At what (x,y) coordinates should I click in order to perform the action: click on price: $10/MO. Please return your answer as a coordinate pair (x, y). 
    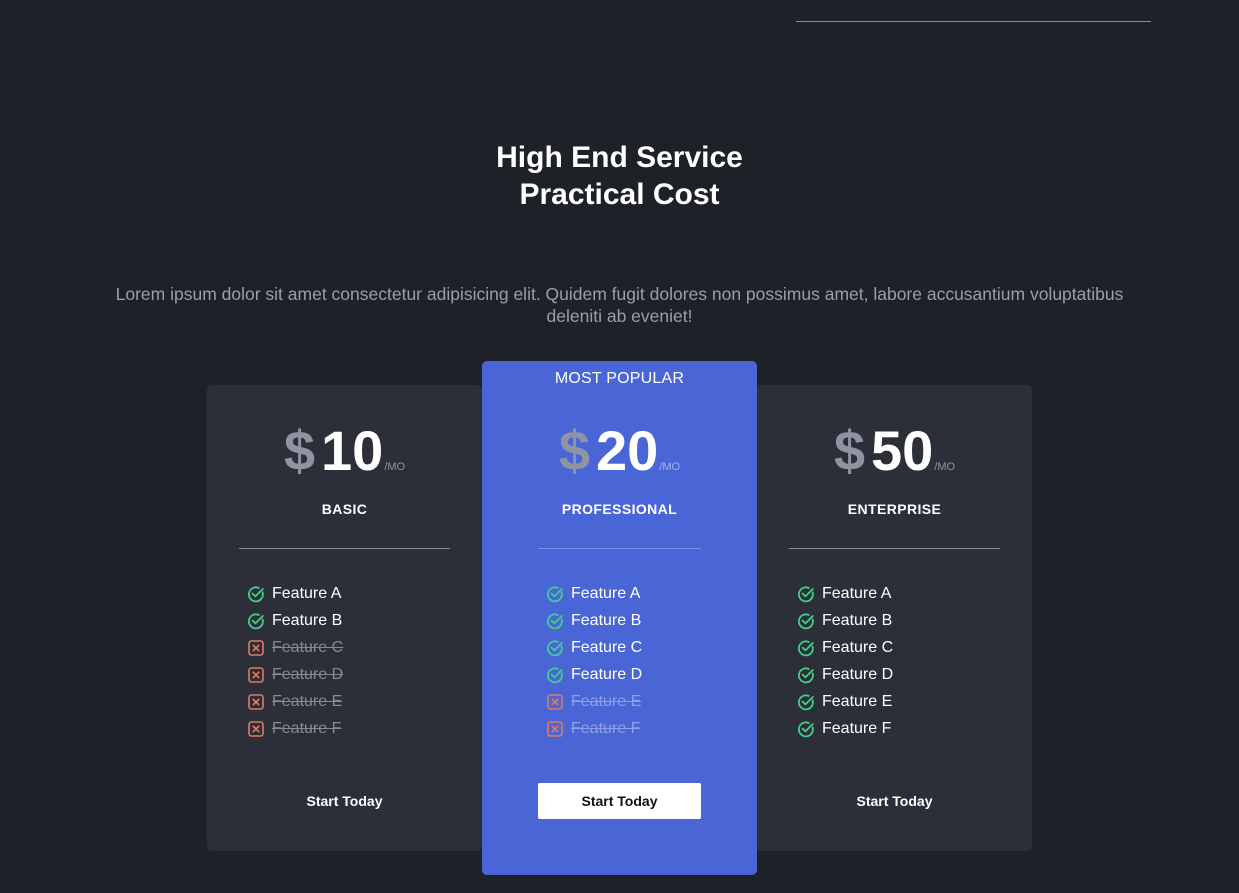
    Looking at the image, I should click on (344, 451).